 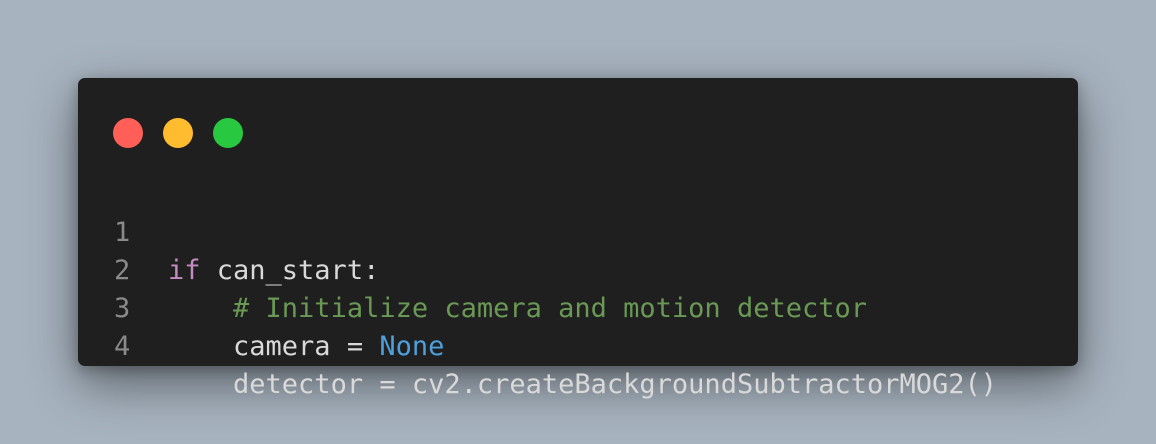 I want to click on code-text: camera = None, so click(x=306, y=347).